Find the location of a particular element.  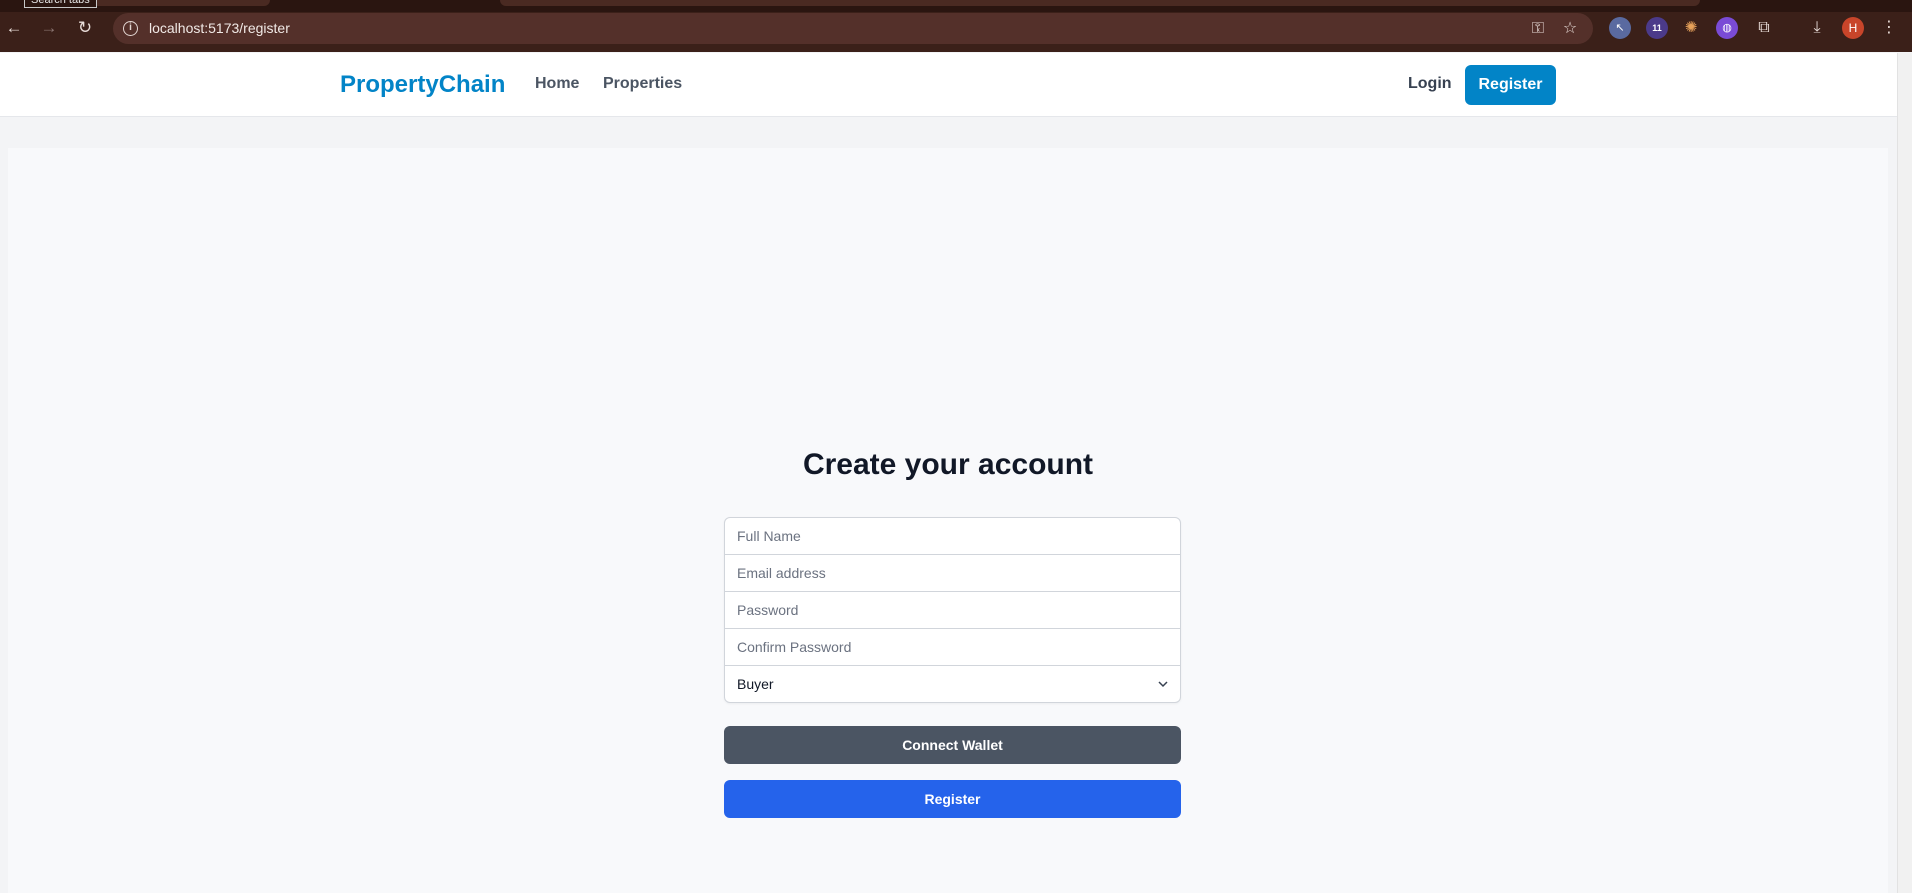

login-link: Login is located at coordinates (1430, 84).